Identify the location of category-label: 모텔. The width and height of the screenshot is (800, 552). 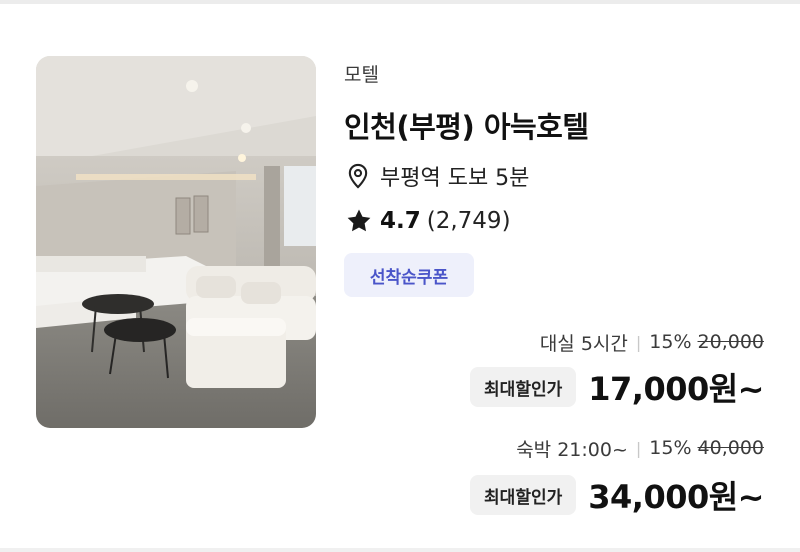
(361, 75).